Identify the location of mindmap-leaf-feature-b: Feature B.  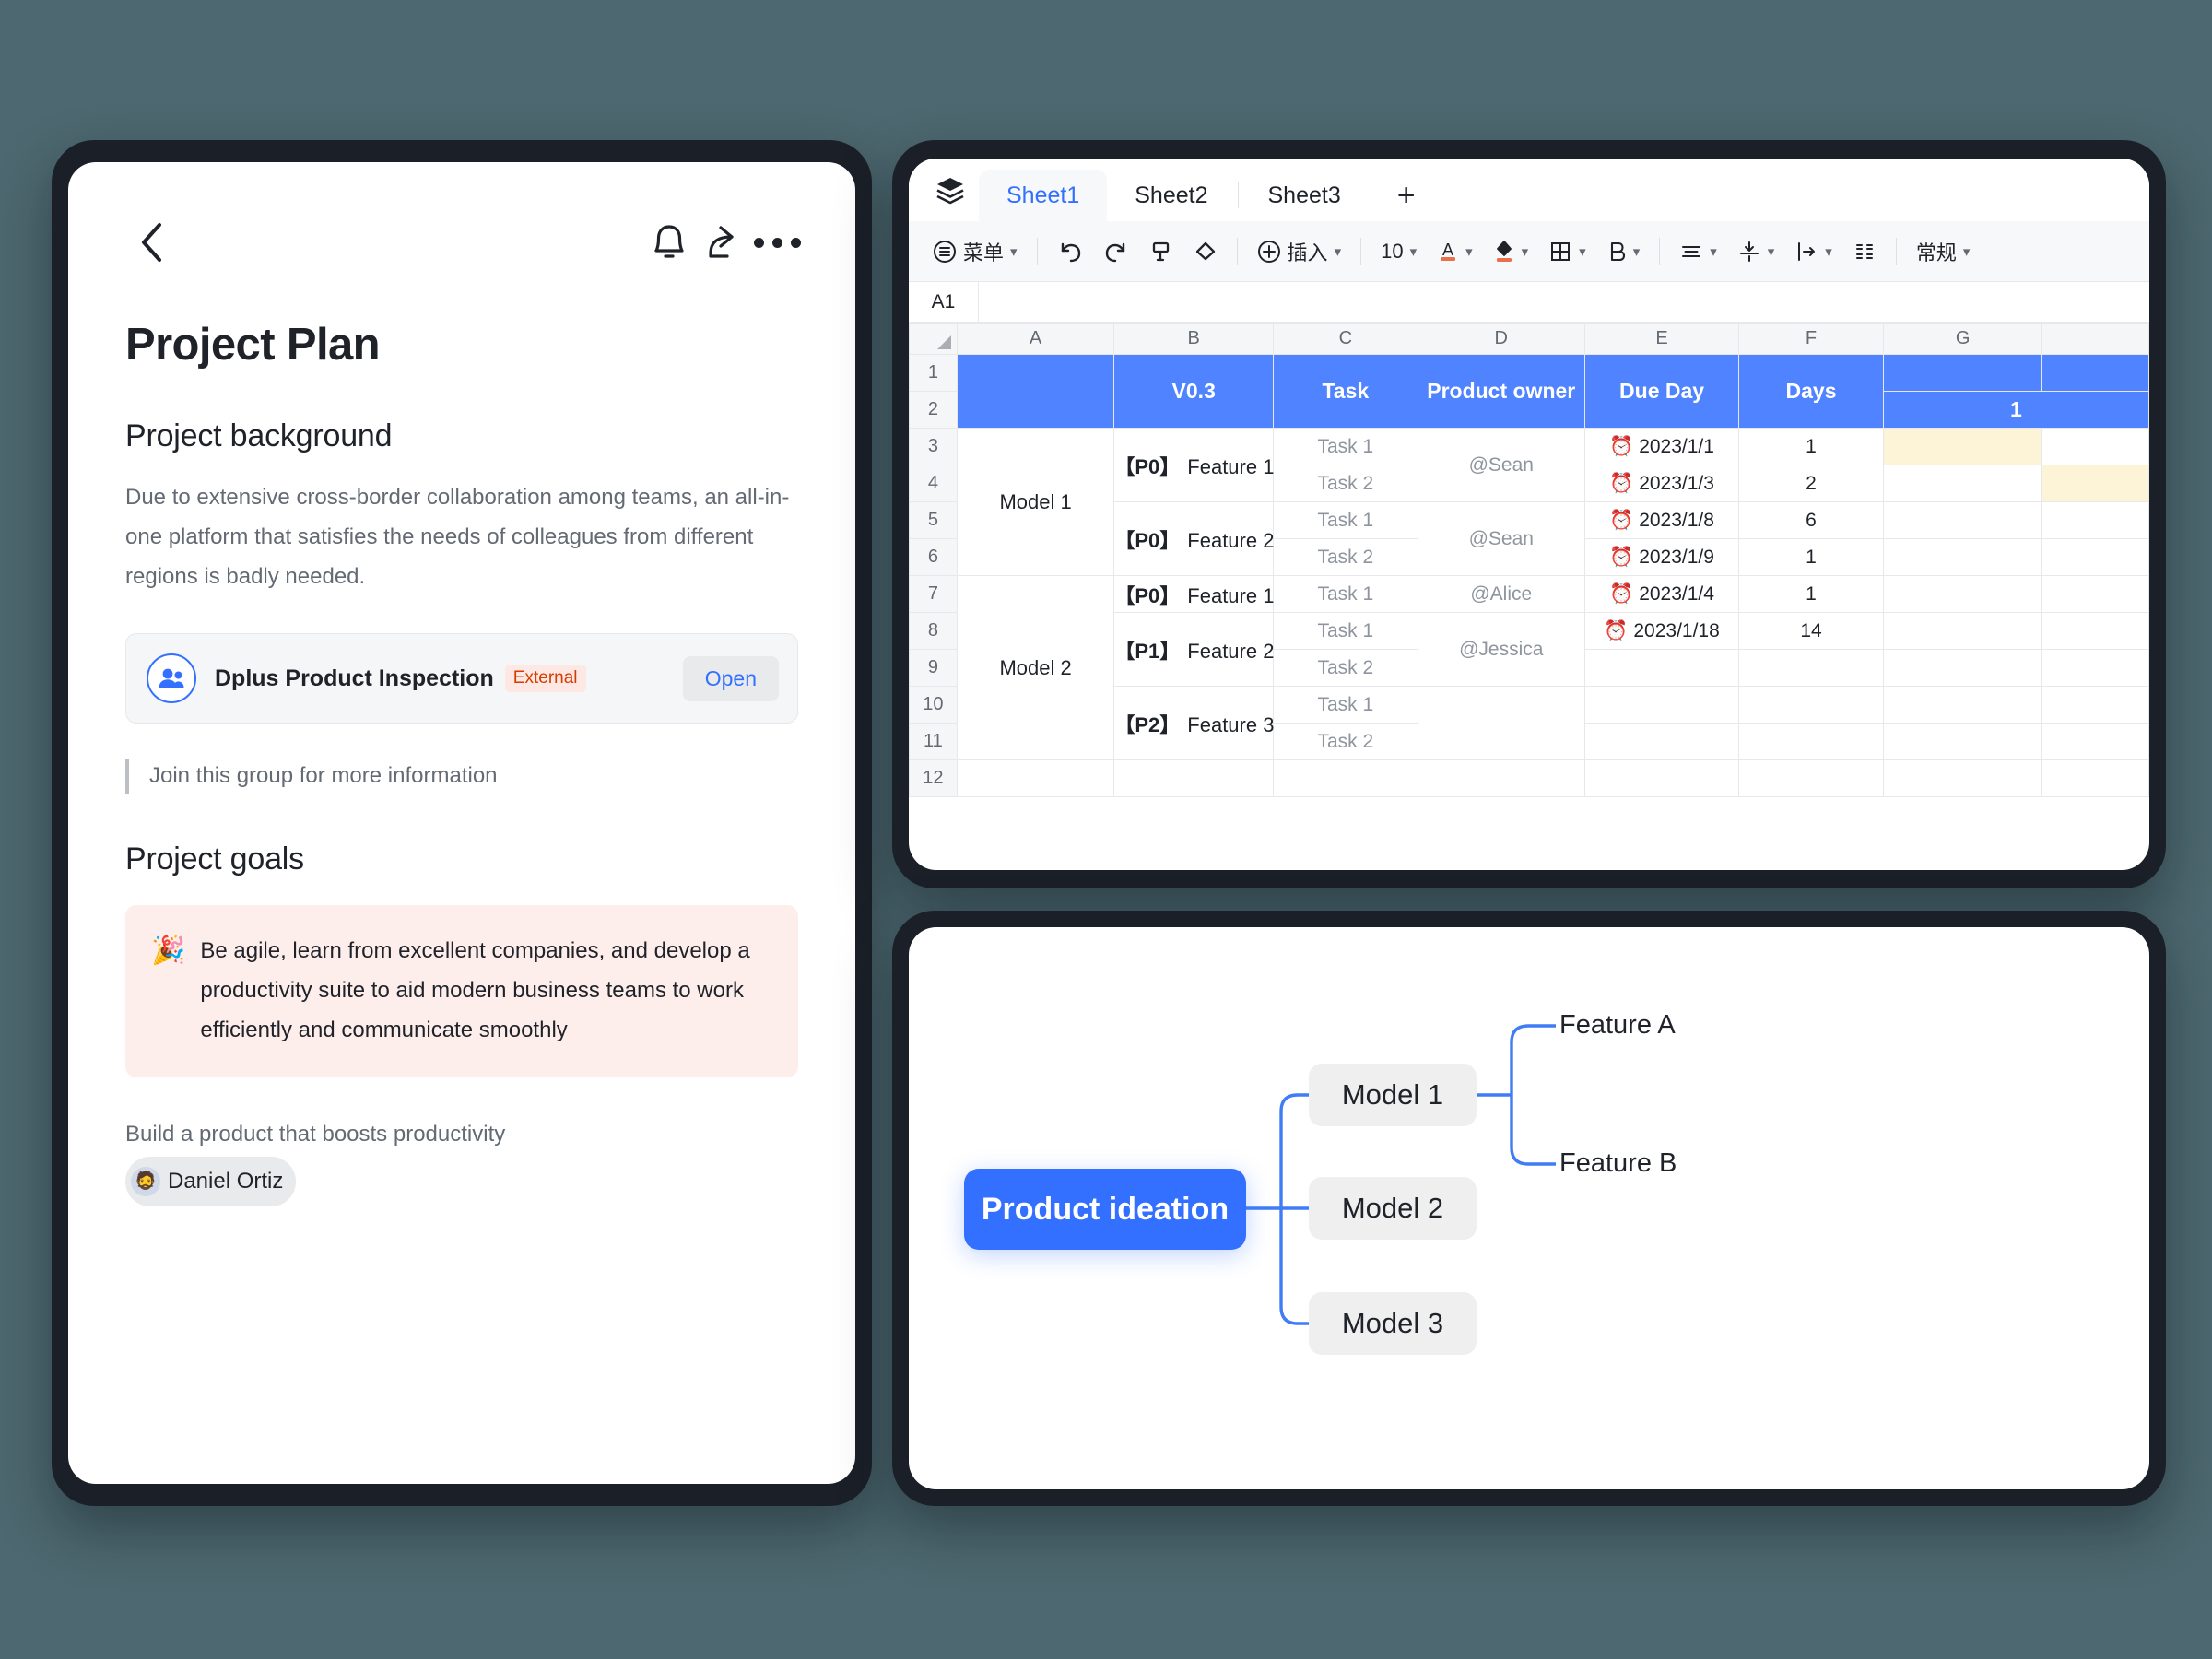
(1618, 1163).